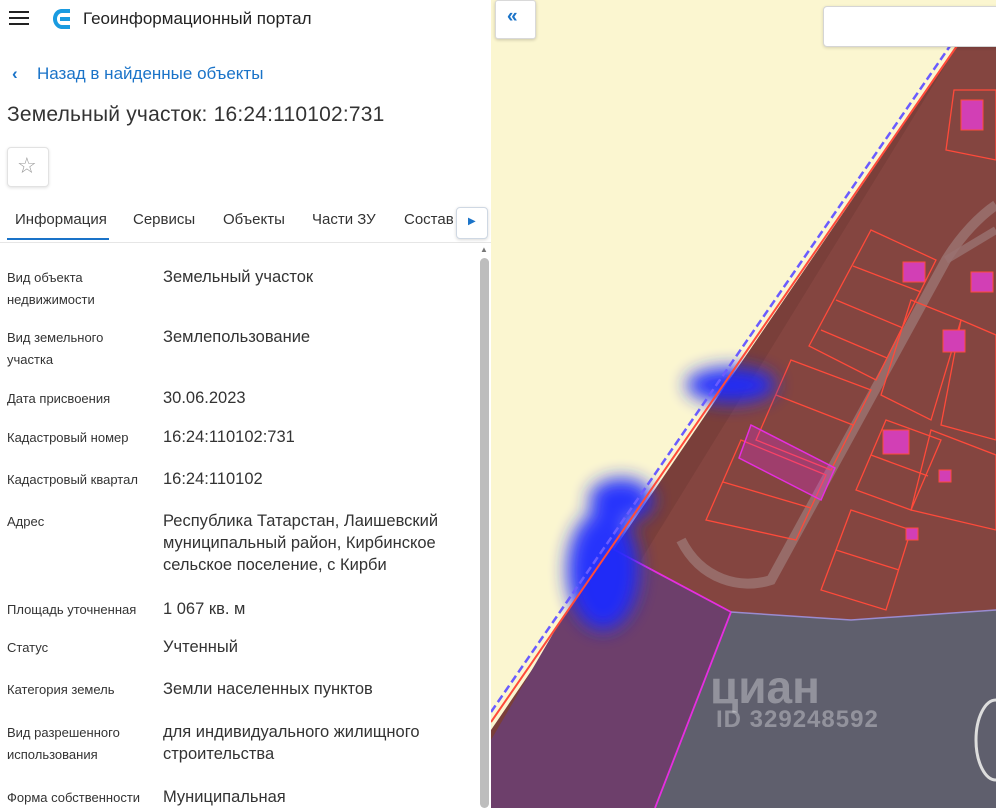  Describe the element at coordinates (196, 114) in the screenshot. I see `page-title: Земельный участок: 16:24:110102:731` at that location.